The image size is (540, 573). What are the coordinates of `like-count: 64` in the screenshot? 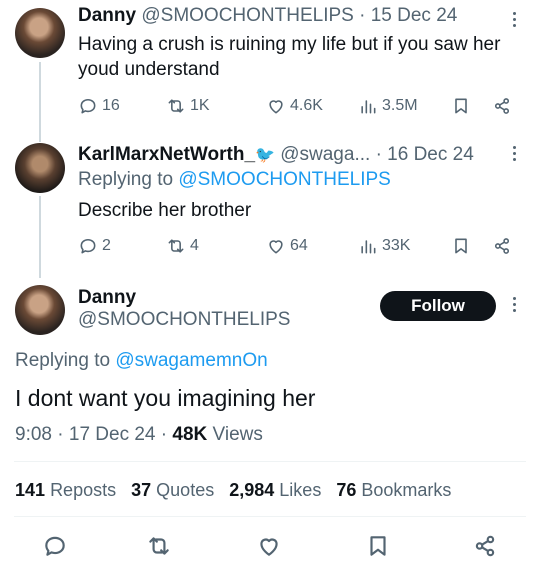 It's located at (299, 245).